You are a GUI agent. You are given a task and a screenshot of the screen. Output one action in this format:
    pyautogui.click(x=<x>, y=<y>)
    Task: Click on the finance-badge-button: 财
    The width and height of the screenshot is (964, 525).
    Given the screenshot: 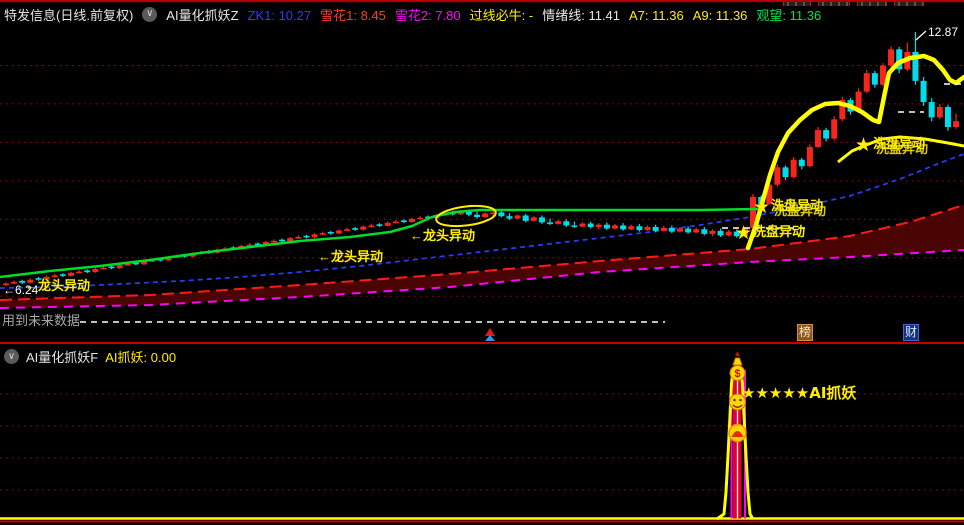 What is the action you would take?
    pyautogui.click(x=911, y=332)
    